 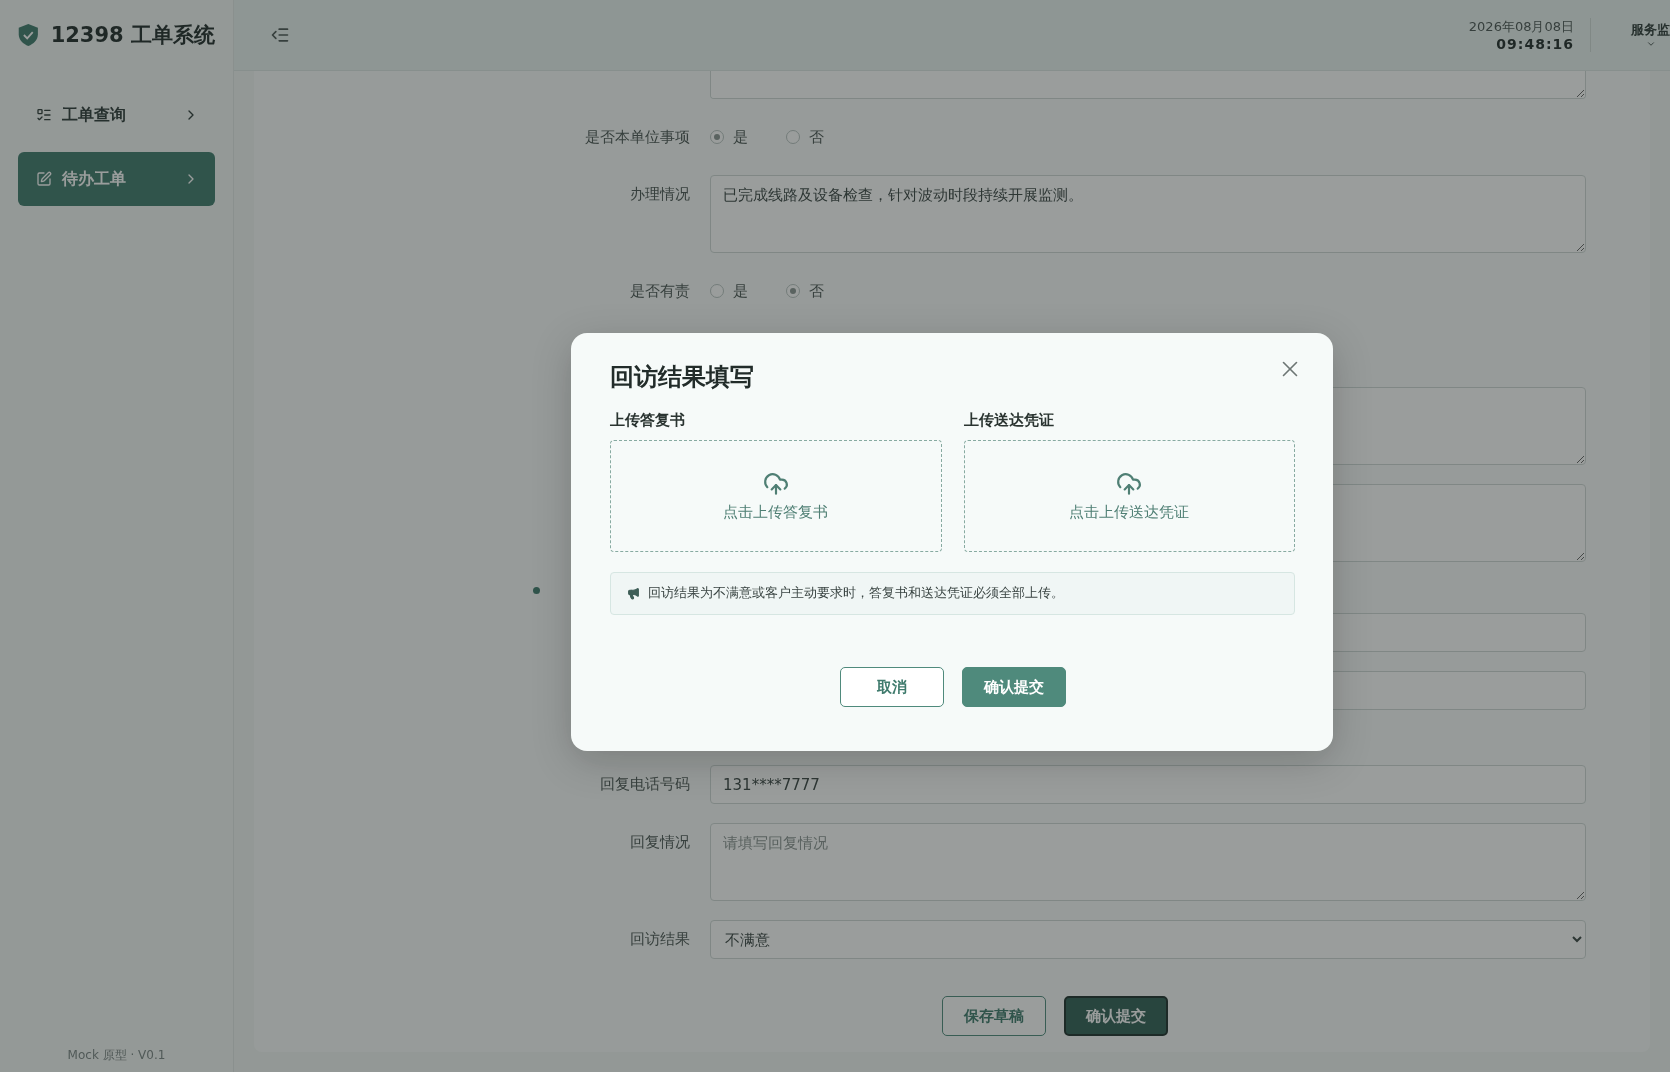 I want to click on text-area-field, so click(x=1148, y=85).